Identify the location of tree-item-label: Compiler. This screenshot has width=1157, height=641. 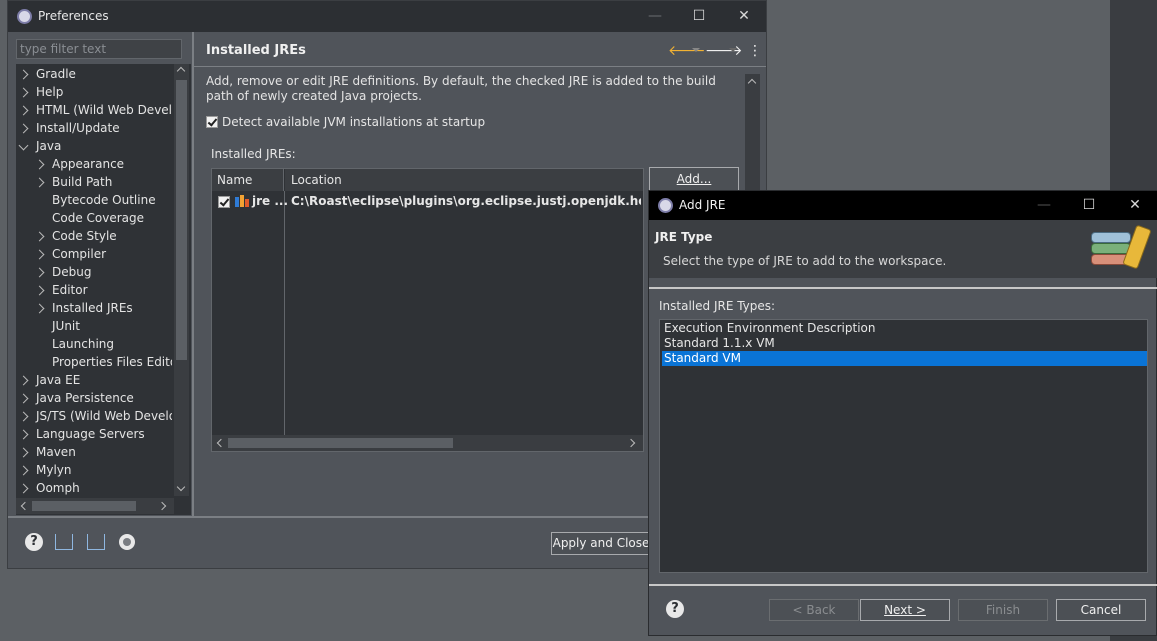
(79, 254).